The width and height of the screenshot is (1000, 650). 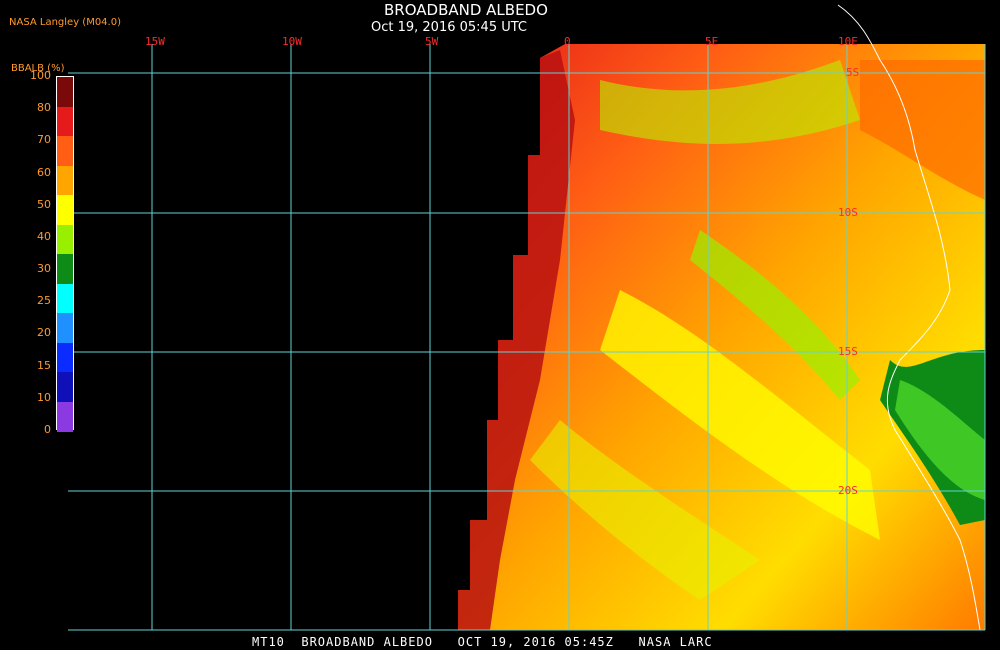 I want to click on lat-label-15s: 15S, so click(x=848, y=351).